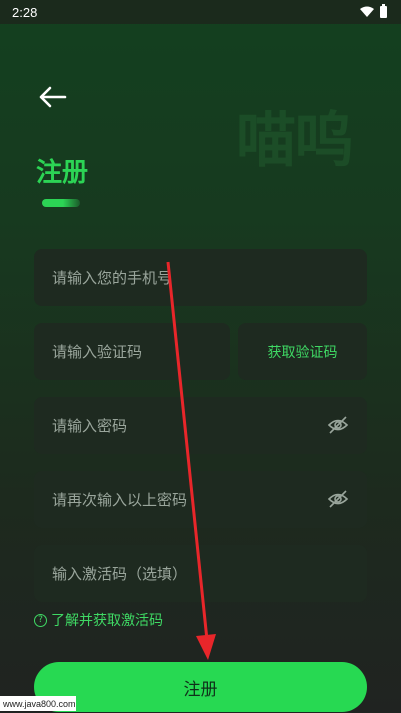 The height and width of the screenshot is (713, 401). I want to click on back-arrow-icon, so click(53, 97).